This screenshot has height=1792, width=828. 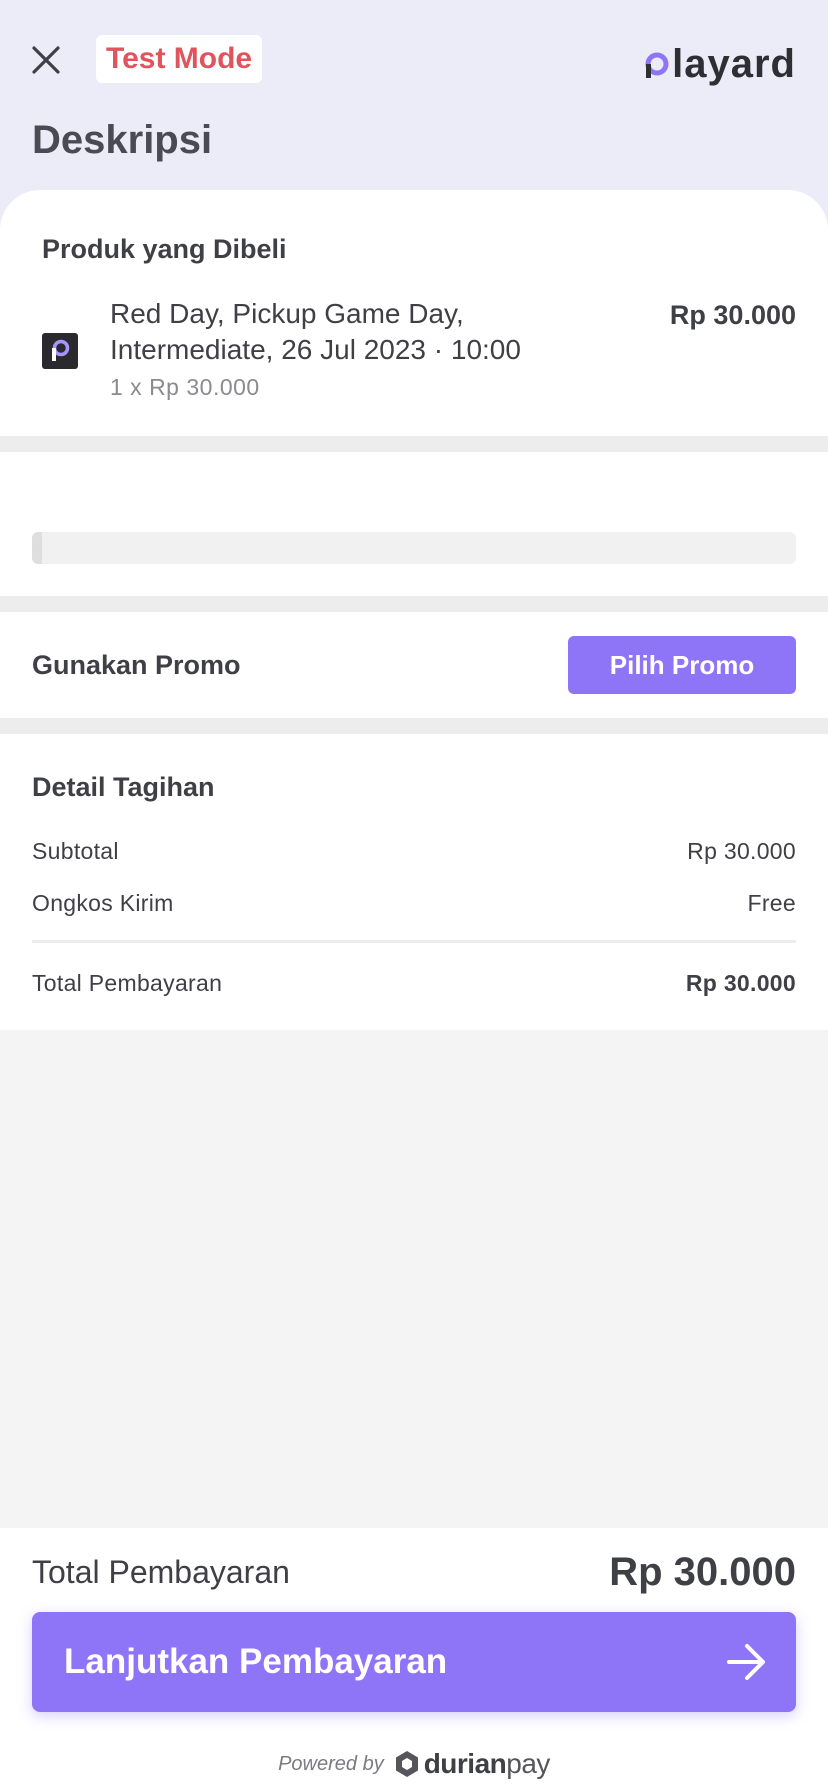 What do you see at coordinates (414, 941) in the screenshot?
I see `bill-divider` at bounding box center [414, 941].